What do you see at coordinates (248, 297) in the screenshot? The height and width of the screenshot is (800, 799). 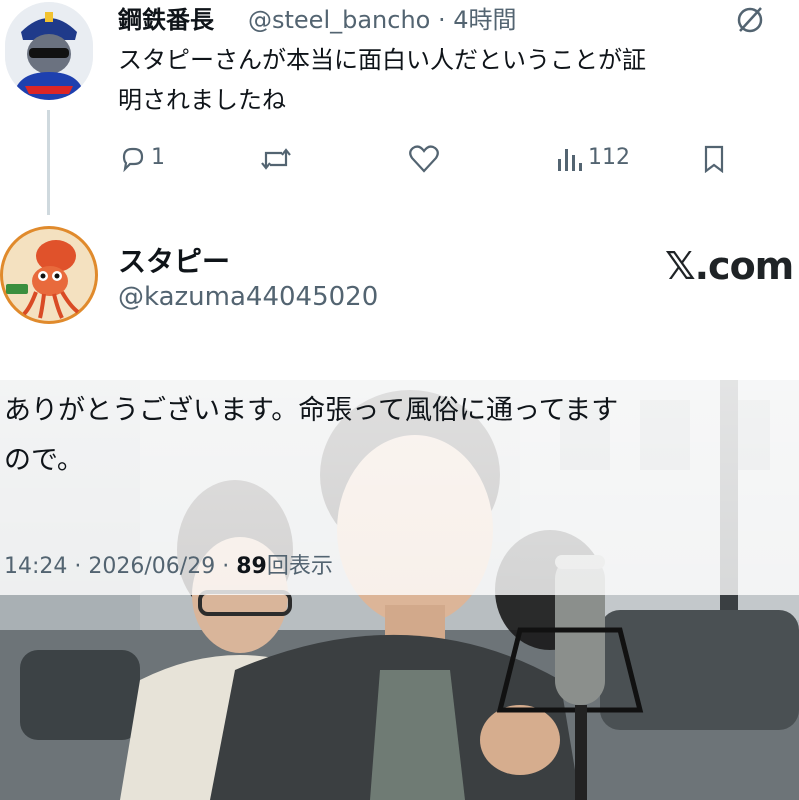 I see `post-handle: @kazuma44045020` at bounding box center [248, 297].